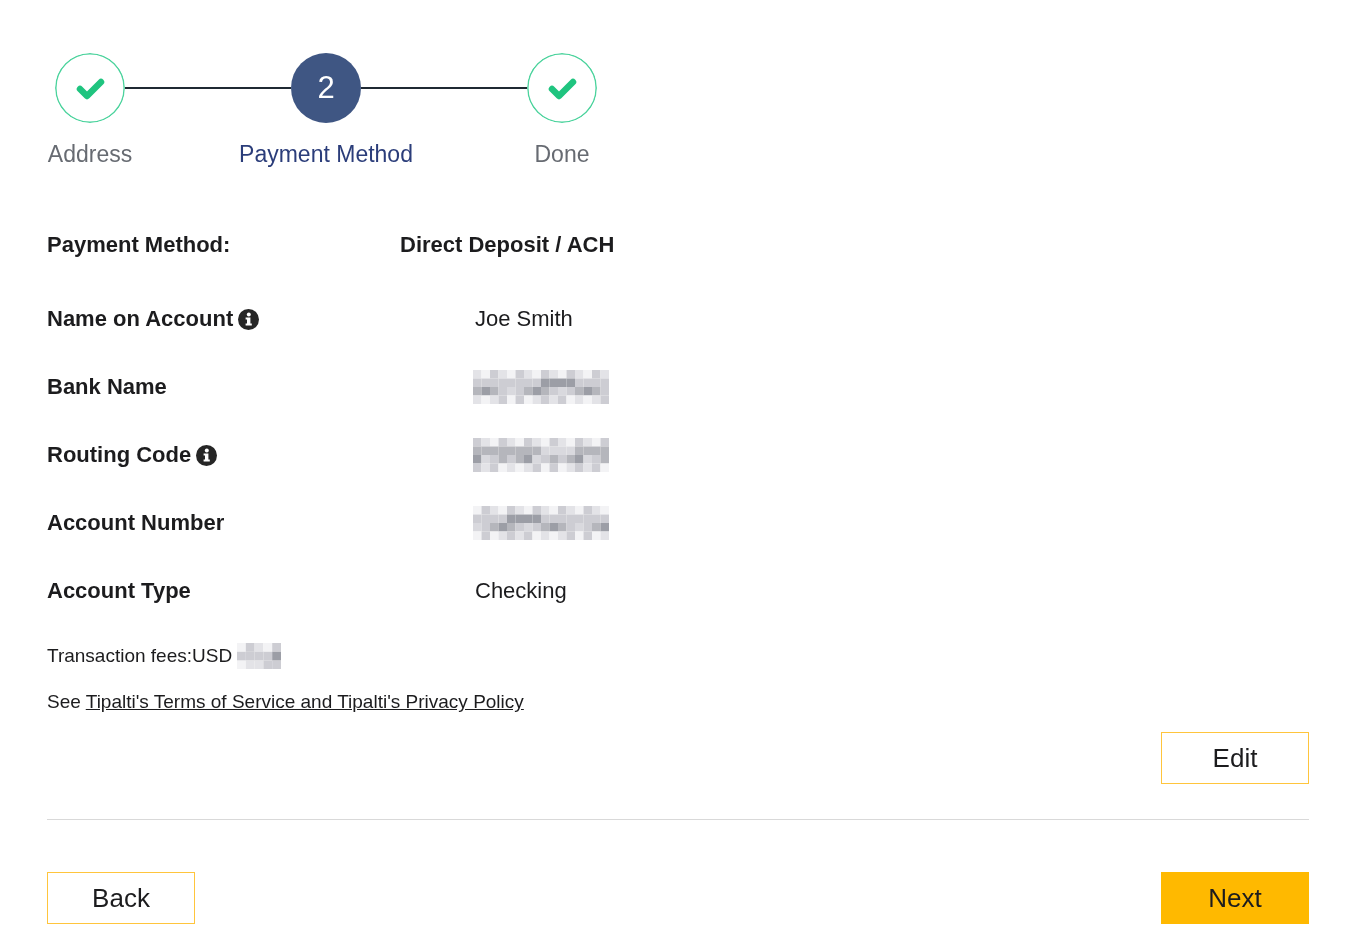  Describe the element at coordinates (121, 898) in the screenshot. I see `back-button: Back` at that location.